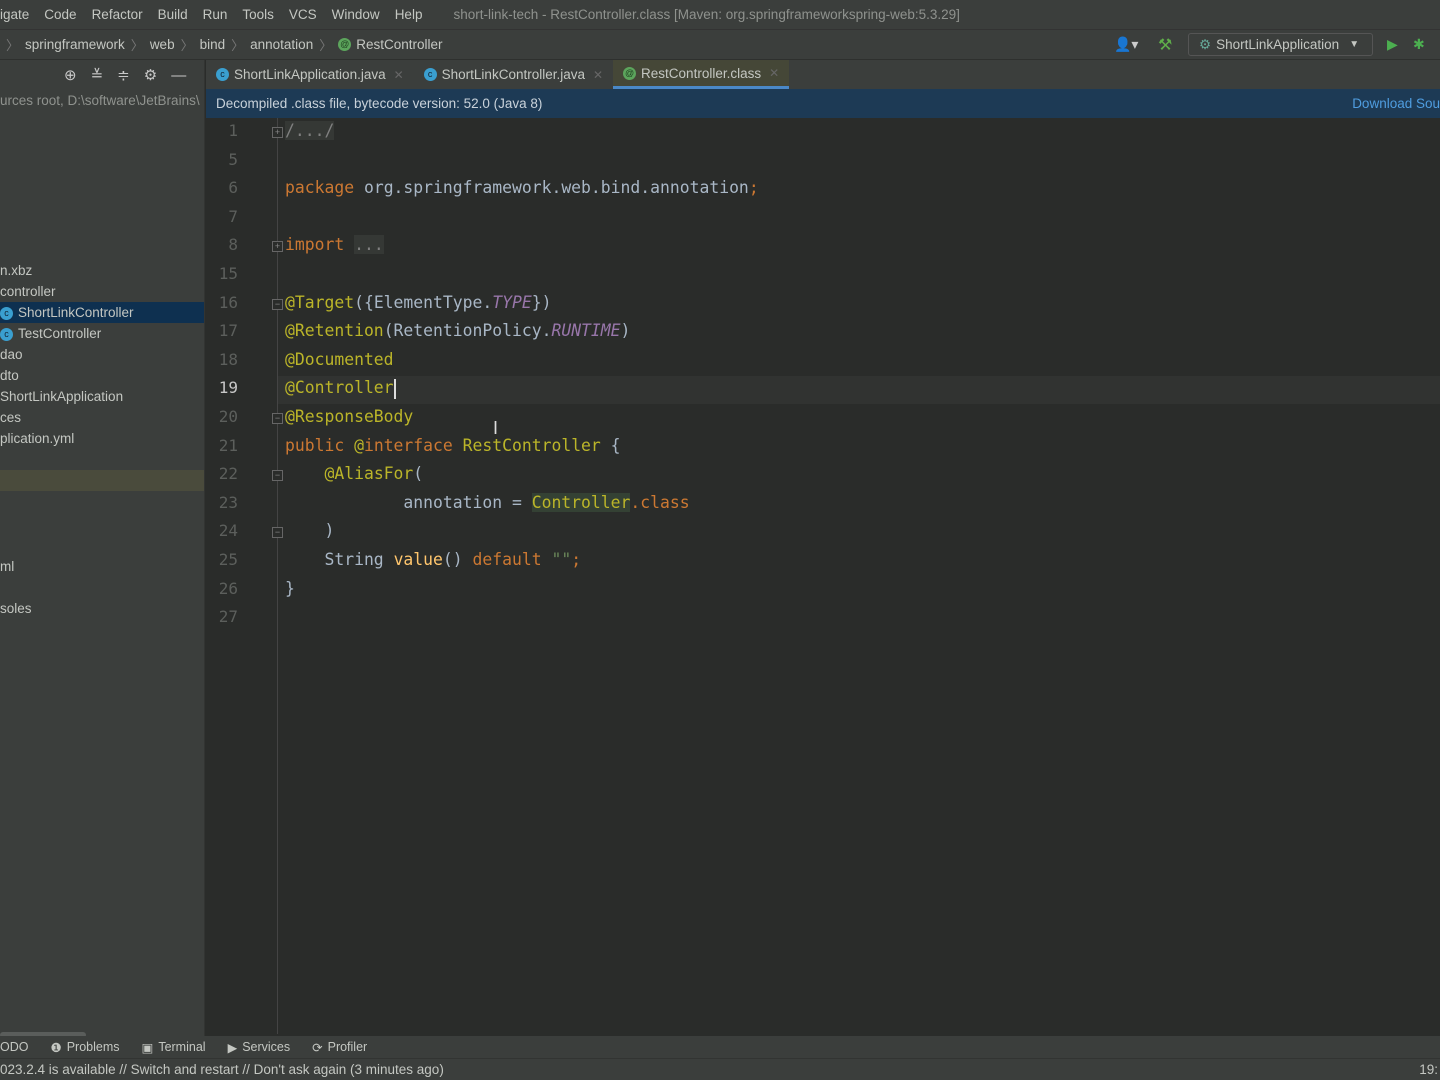  Describe the element at coordinates (102, 480) in the screenshot. I see `project-tree-item` at that location.